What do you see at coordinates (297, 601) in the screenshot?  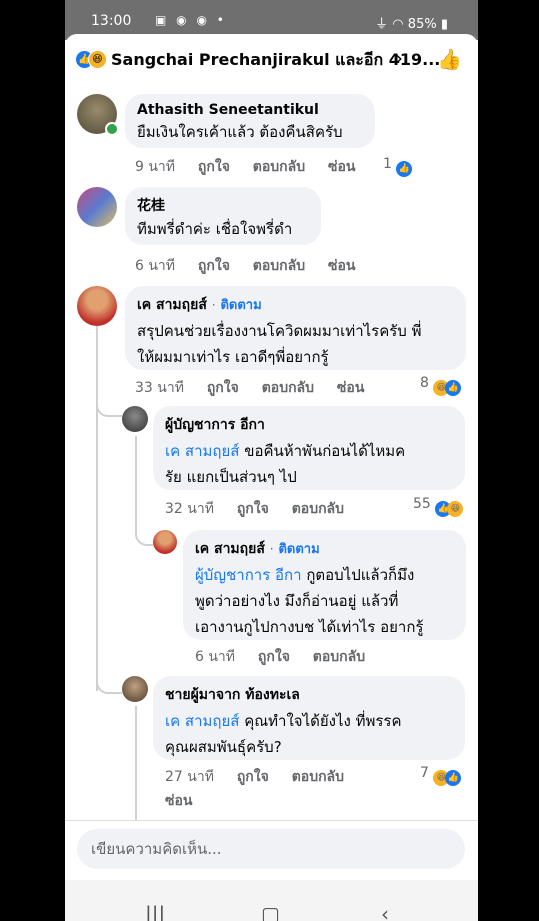 I see `comment-text-line: พูดว่าอย่างไง มึงก็อ่านอยู่ แล้วที่` at bounding box center [297, 601].